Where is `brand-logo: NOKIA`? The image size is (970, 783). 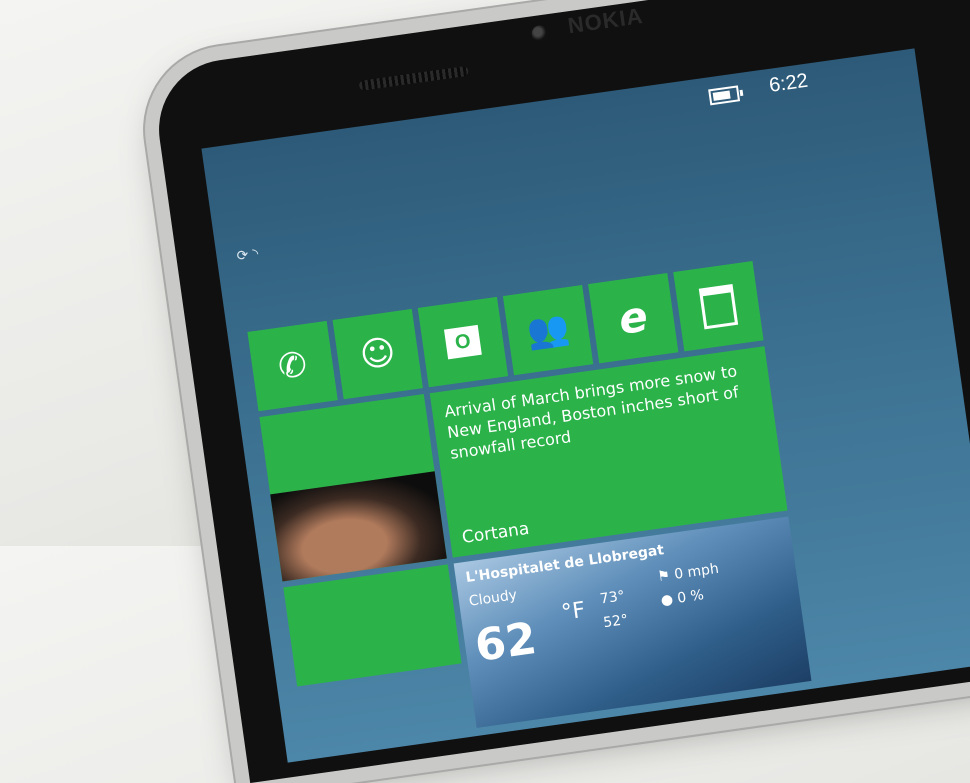 brand-logo: NOKIA is located at coordinates (605, 20).